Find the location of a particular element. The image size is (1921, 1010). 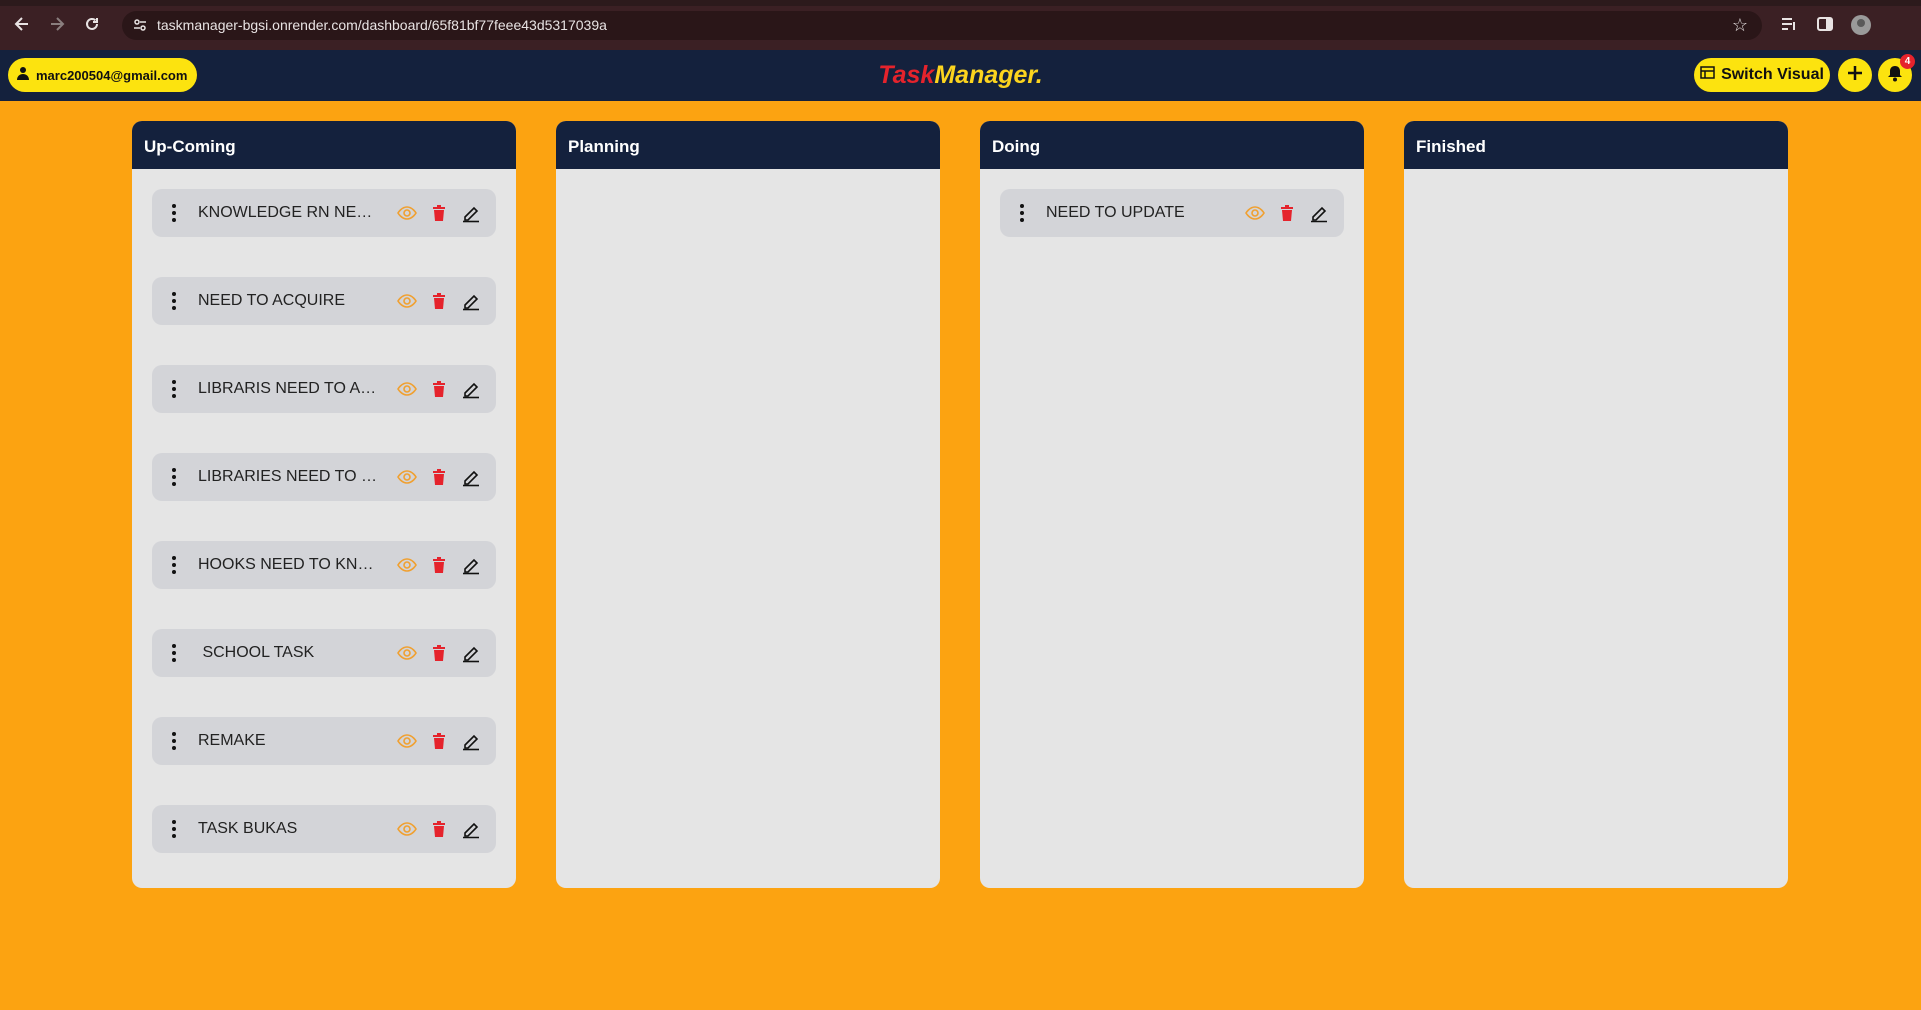

task-card: SCHOOL TASK is located at coordinates (324, 653).